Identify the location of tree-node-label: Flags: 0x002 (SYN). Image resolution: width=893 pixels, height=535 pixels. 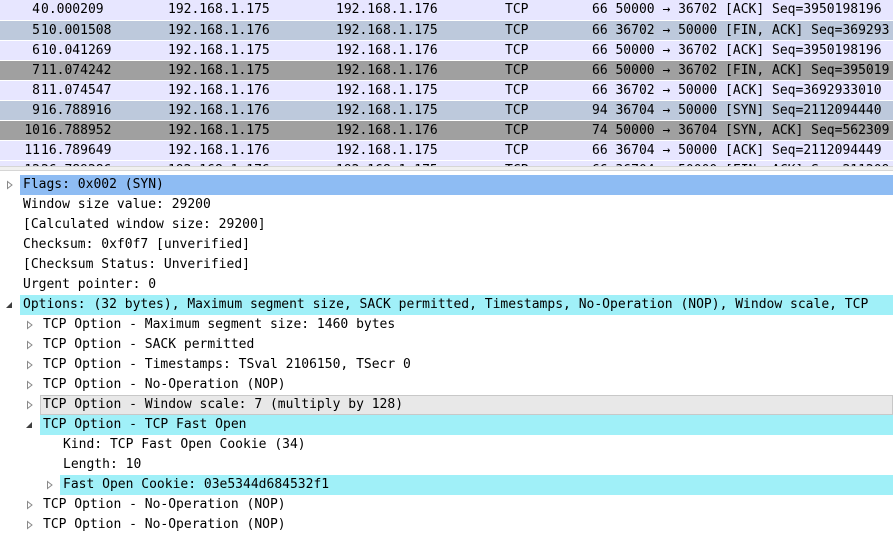
(93, 184).